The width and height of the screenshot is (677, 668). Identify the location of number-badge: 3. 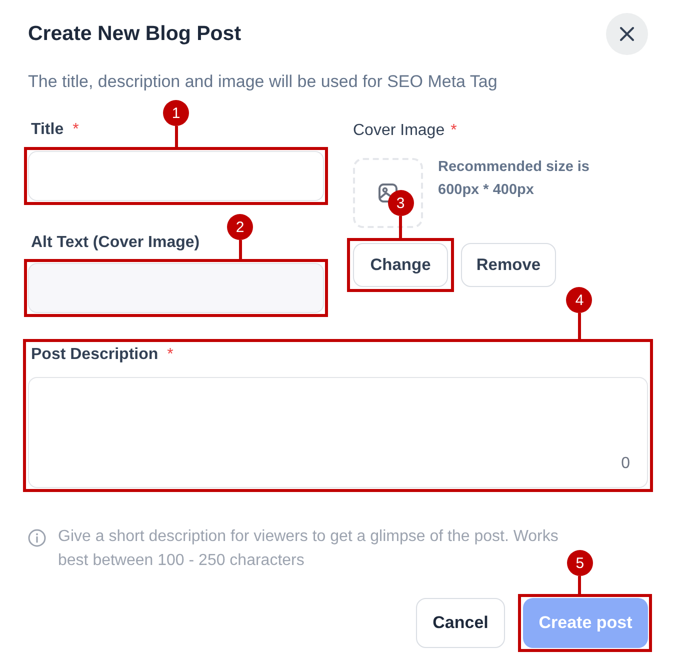
(401, 203).